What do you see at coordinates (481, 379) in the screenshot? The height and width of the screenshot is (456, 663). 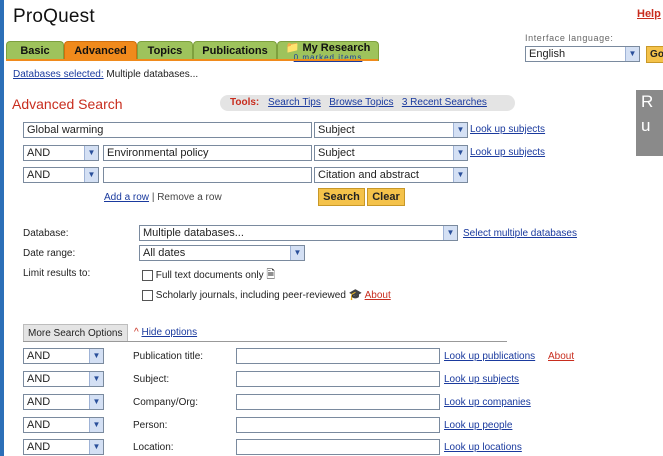 I see `more-look-up-subjects-link: Look up subjects` at bounding box center [481, 379].